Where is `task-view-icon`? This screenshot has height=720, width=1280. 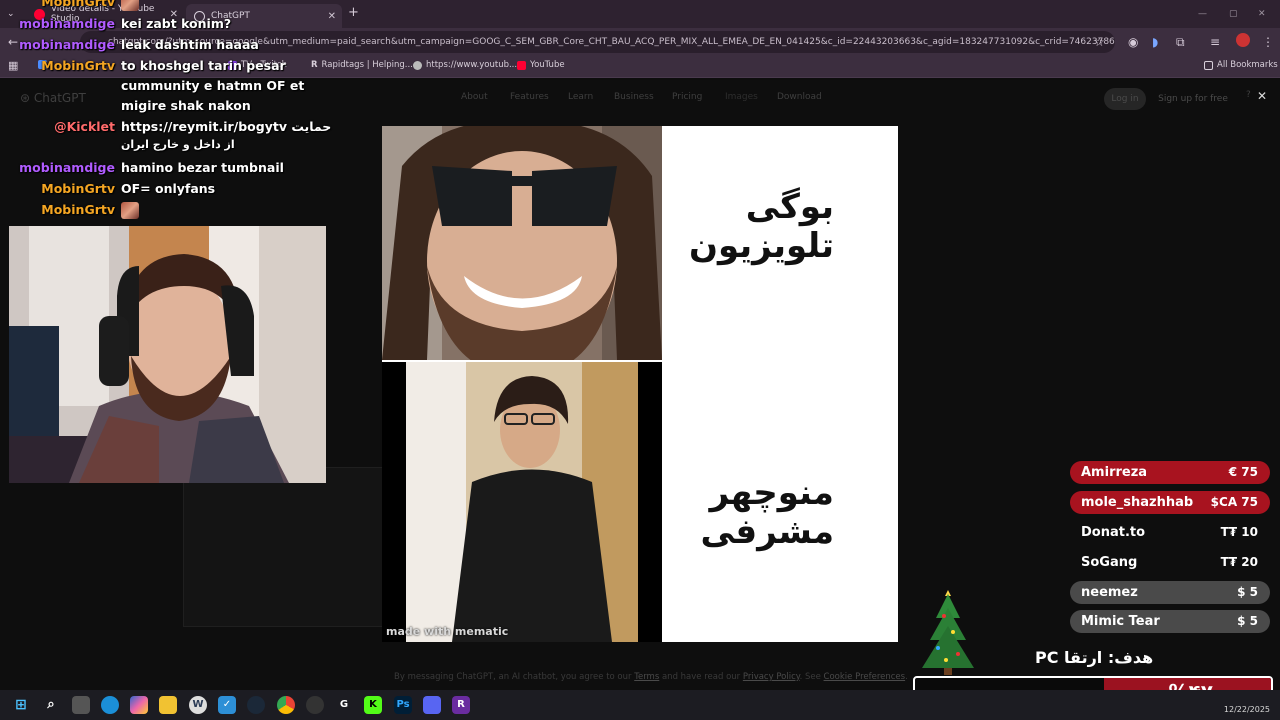
task-view-icon is located at coordinates (81, 705).